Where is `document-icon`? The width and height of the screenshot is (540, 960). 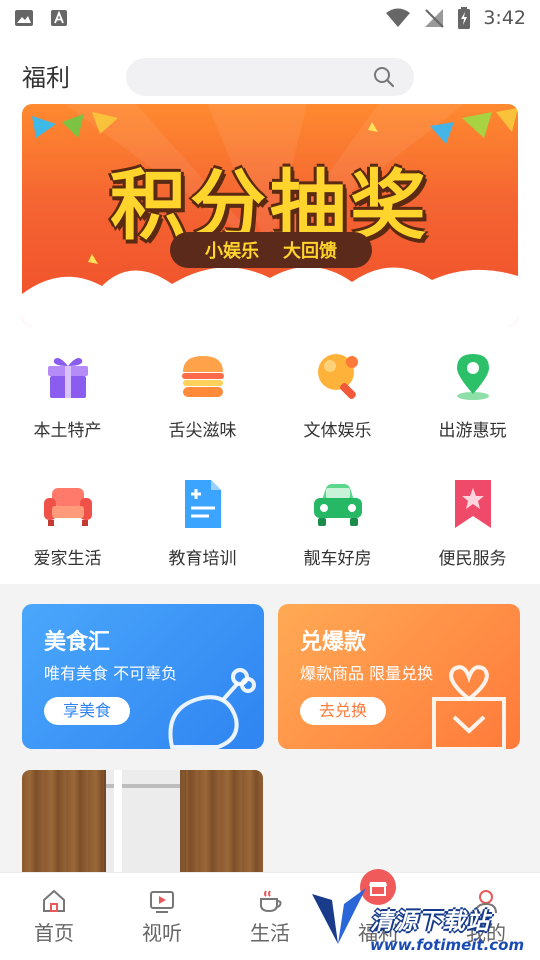
document-icon is located at coordinates (202, 504).